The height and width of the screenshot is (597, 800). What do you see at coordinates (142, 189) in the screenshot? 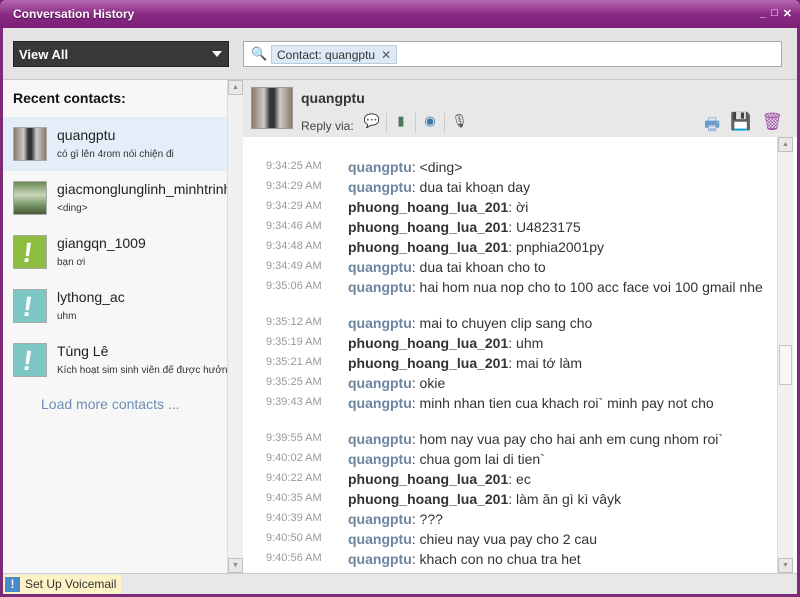
I see `contact-name: giacmonglunglinh_minhtrinh` at bounding box center [142, 189].